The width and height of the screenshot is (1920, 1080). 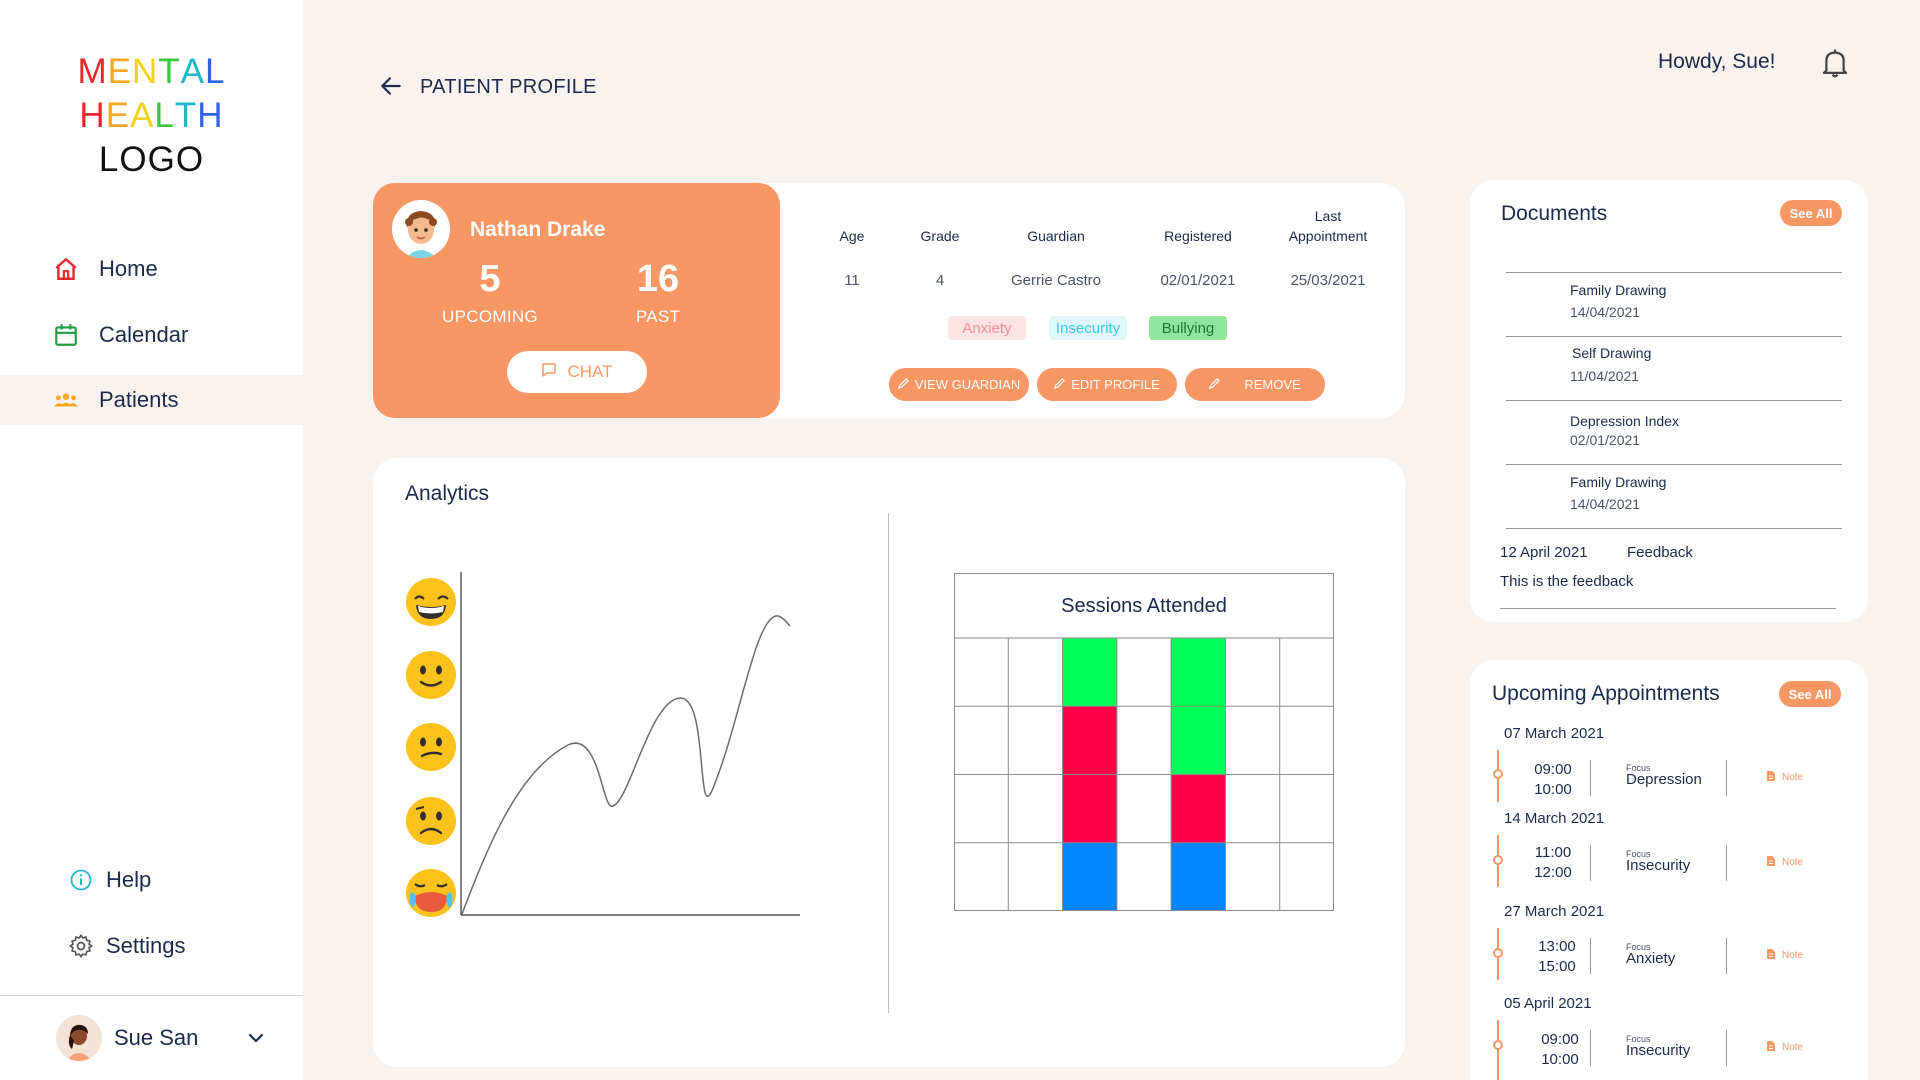 What do you see at coordinates (1553, 852) in the screenshot?
I see `appointment-start: 11:00` at bounding box center [1553, 852].